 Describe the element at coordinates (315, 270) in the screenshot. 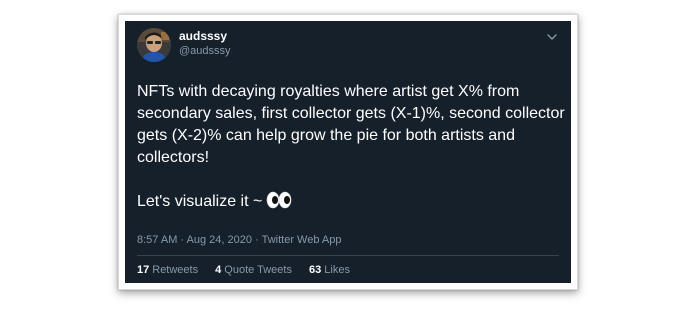

I see `likes-count: 63` at that location.